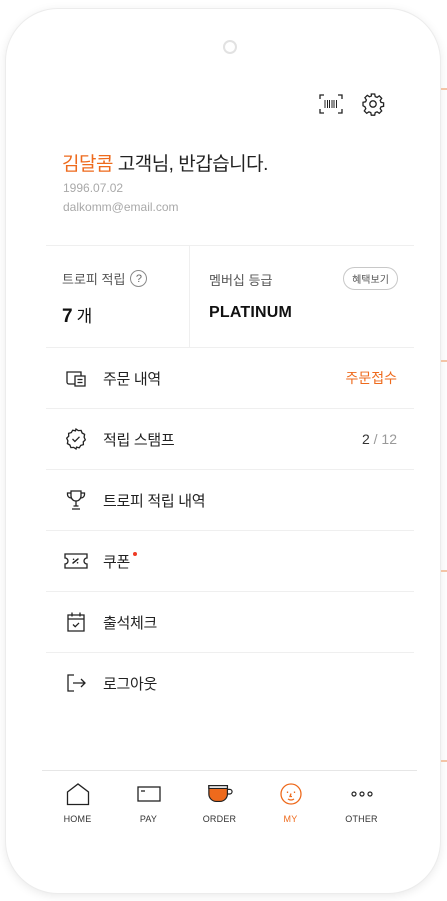  What do you see at coordinates (370, 278) in the screenshot?
I see `view-benefits-button: 혜택보기` at bounding box center [370, 278].